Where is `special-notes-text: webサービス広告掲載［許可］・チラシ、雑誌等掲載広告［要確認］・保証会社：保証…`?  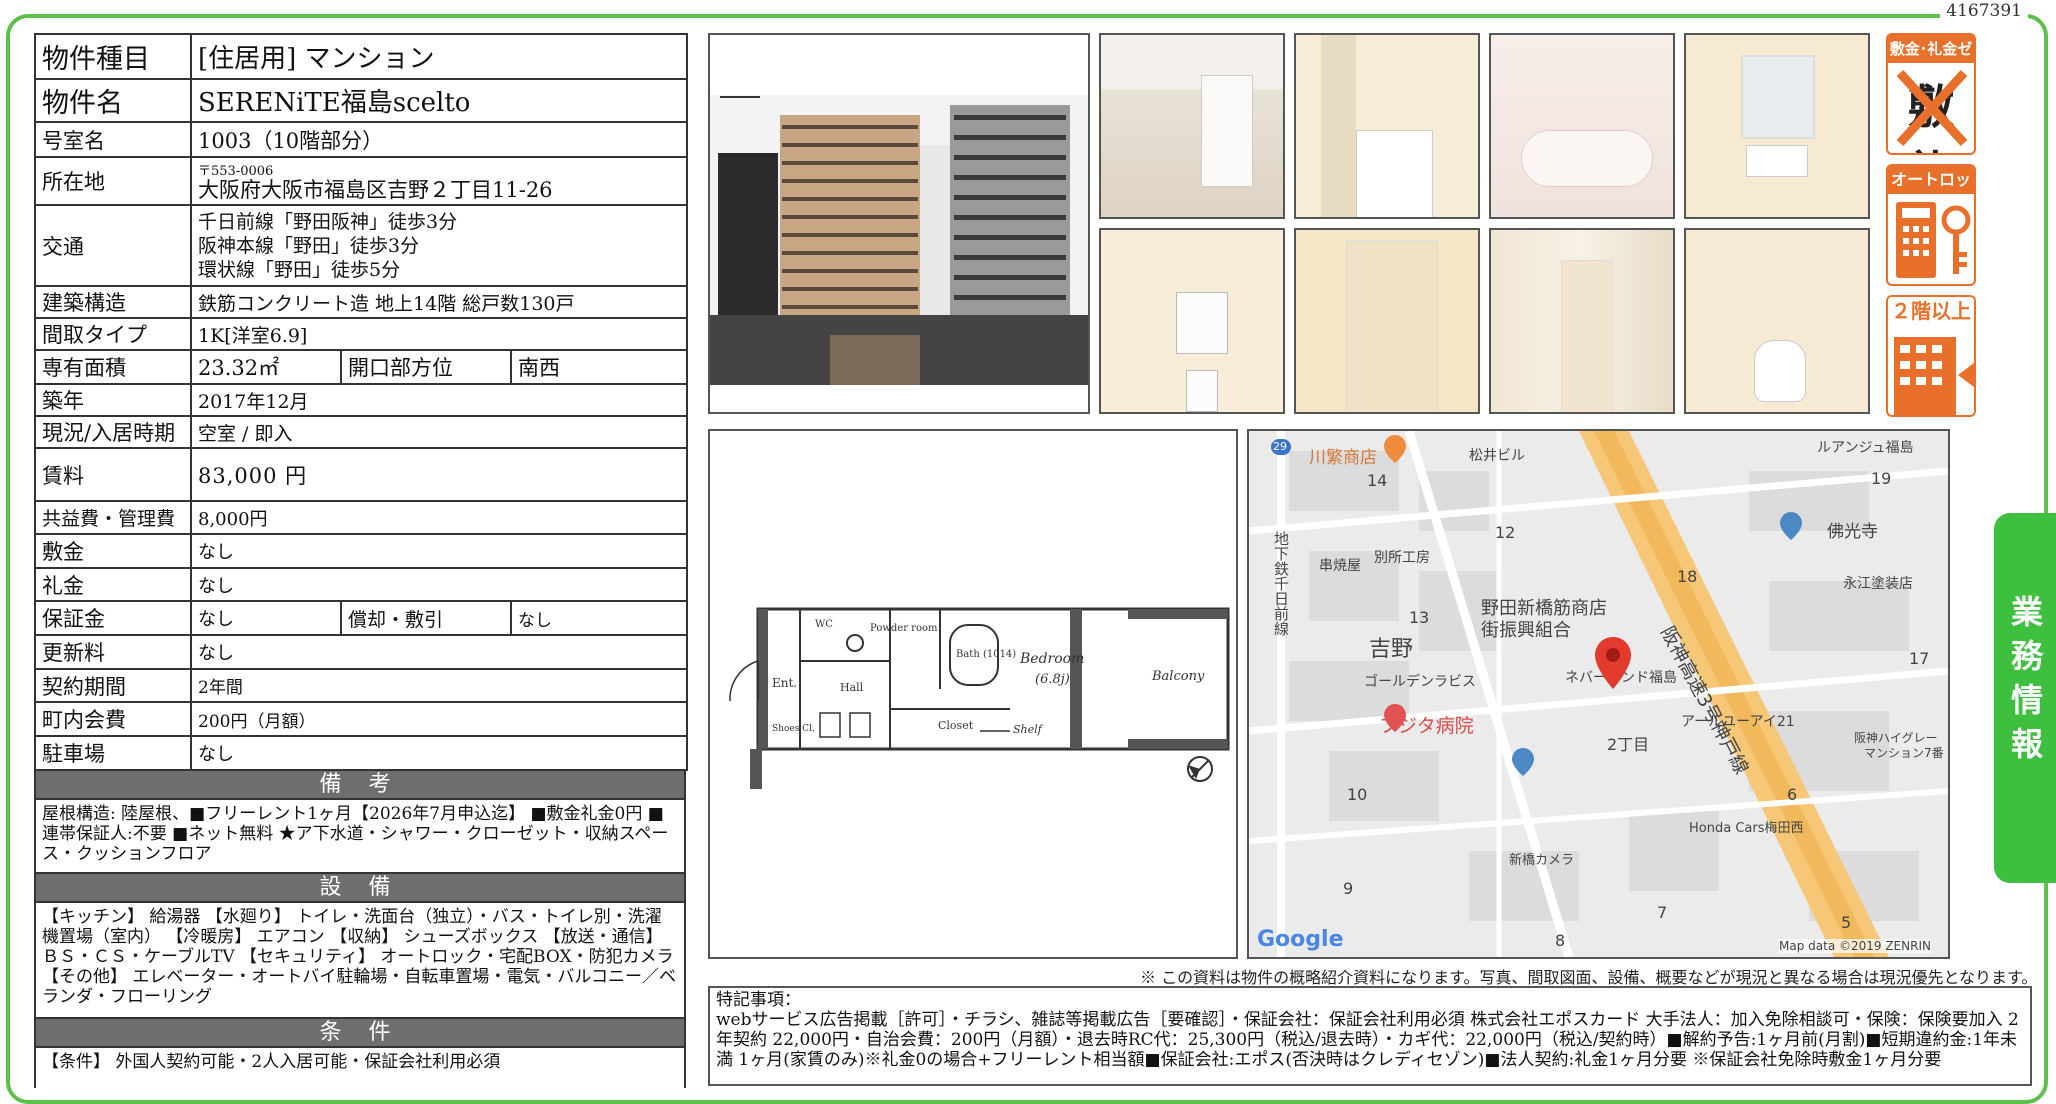 special-notes-text: webサービス広告掲載［許可］・チラシ、雑誌等掲載広告［要確認］・保証会社：保証… is located at coordinates (1367, 1040).